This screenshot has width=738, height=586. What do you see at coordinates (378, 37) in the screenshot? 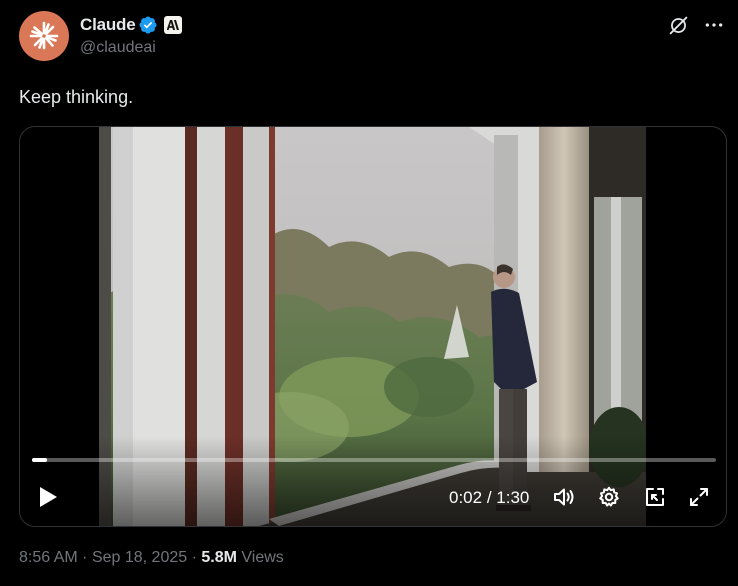
I see `tweet-header: Claude @claudeai` at bounding box center [378, 37].